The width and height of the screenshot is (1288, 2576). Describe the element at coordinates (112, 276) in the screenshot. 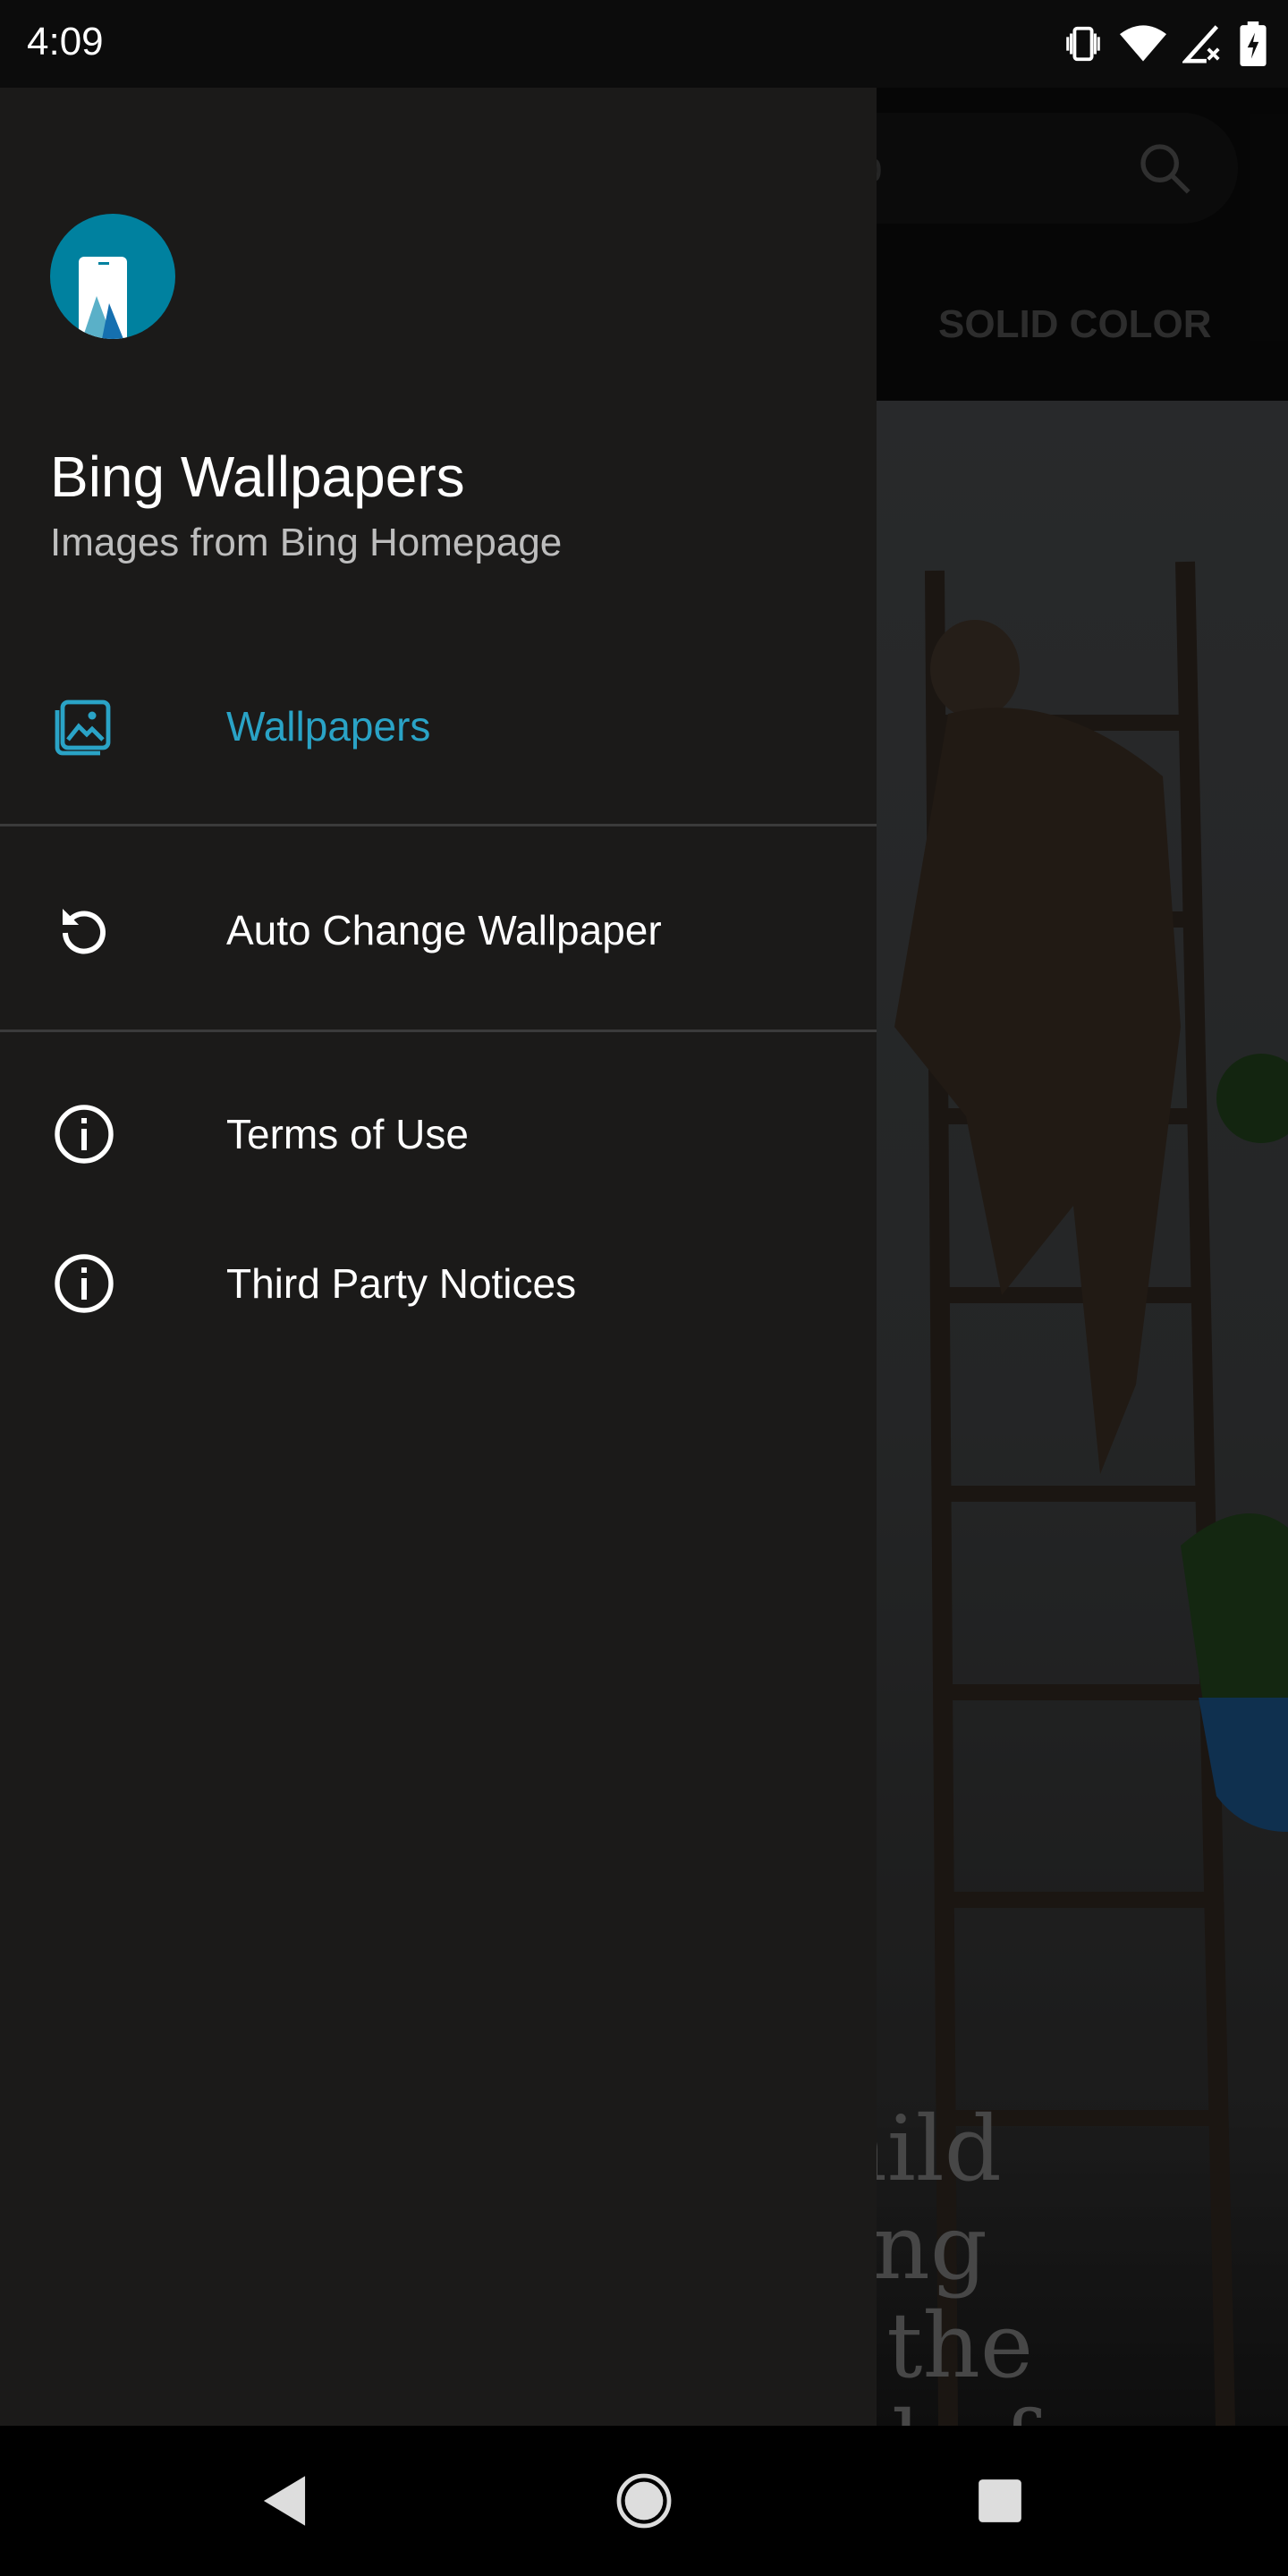

I see `app-logo` at that location.